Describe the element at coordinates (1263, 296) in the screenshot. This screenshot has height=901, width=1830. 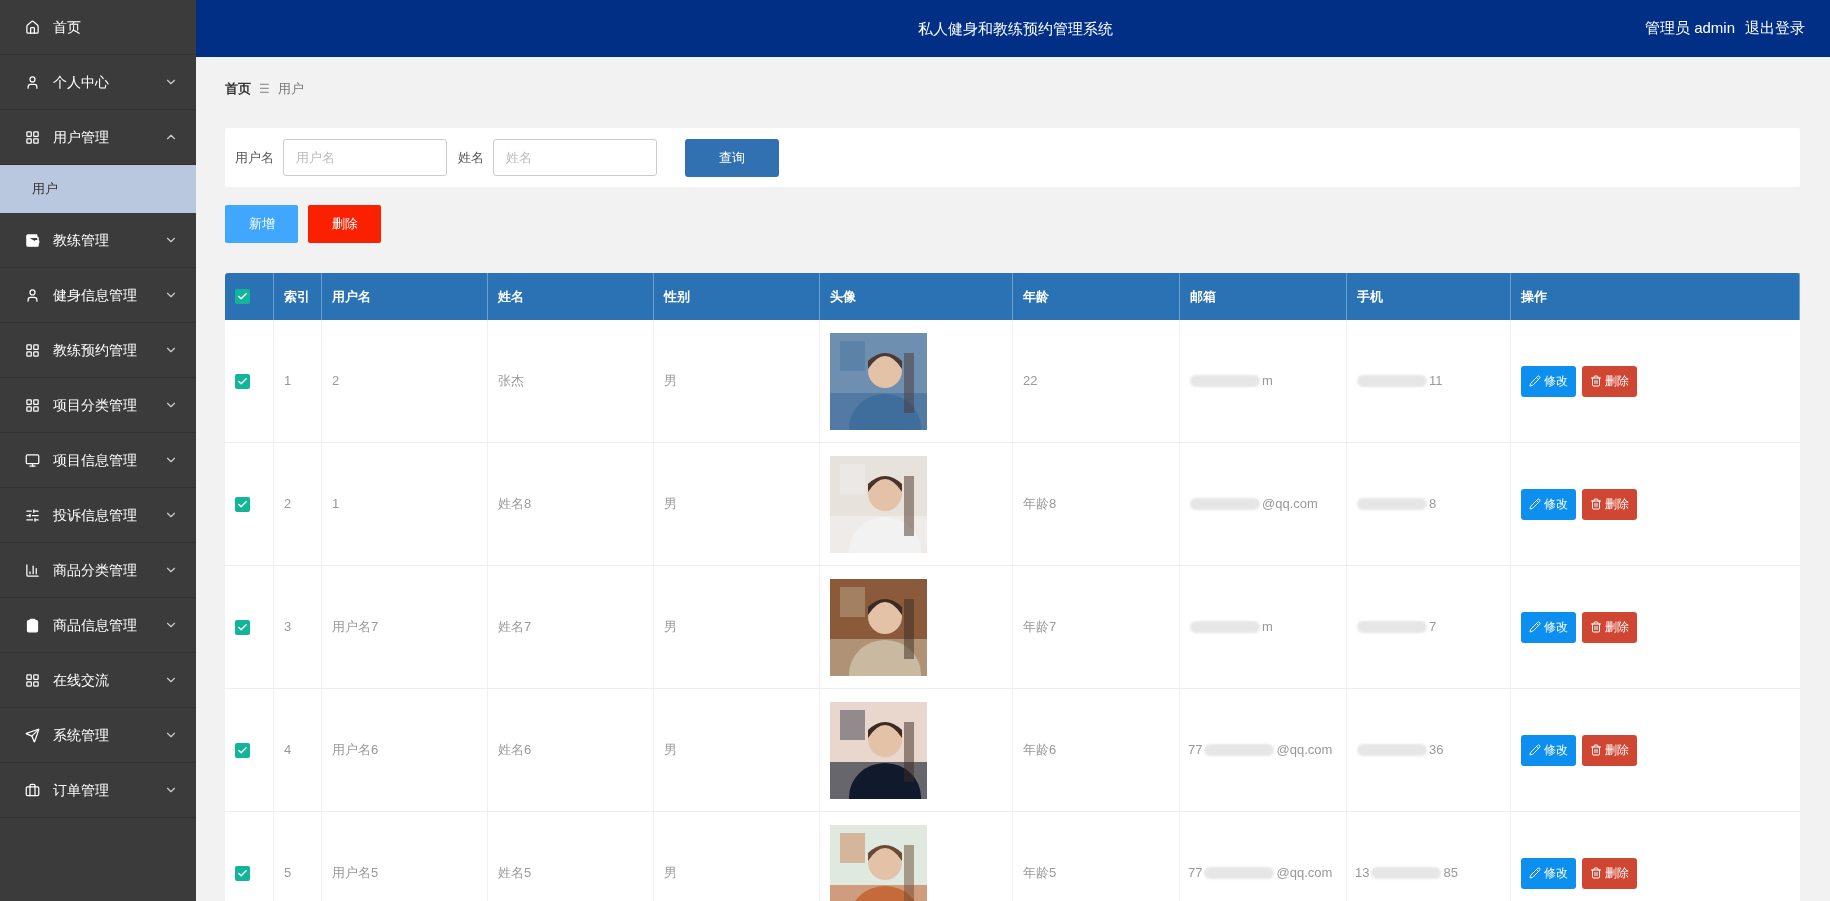
I see `column-header: 邮箱` at that location.